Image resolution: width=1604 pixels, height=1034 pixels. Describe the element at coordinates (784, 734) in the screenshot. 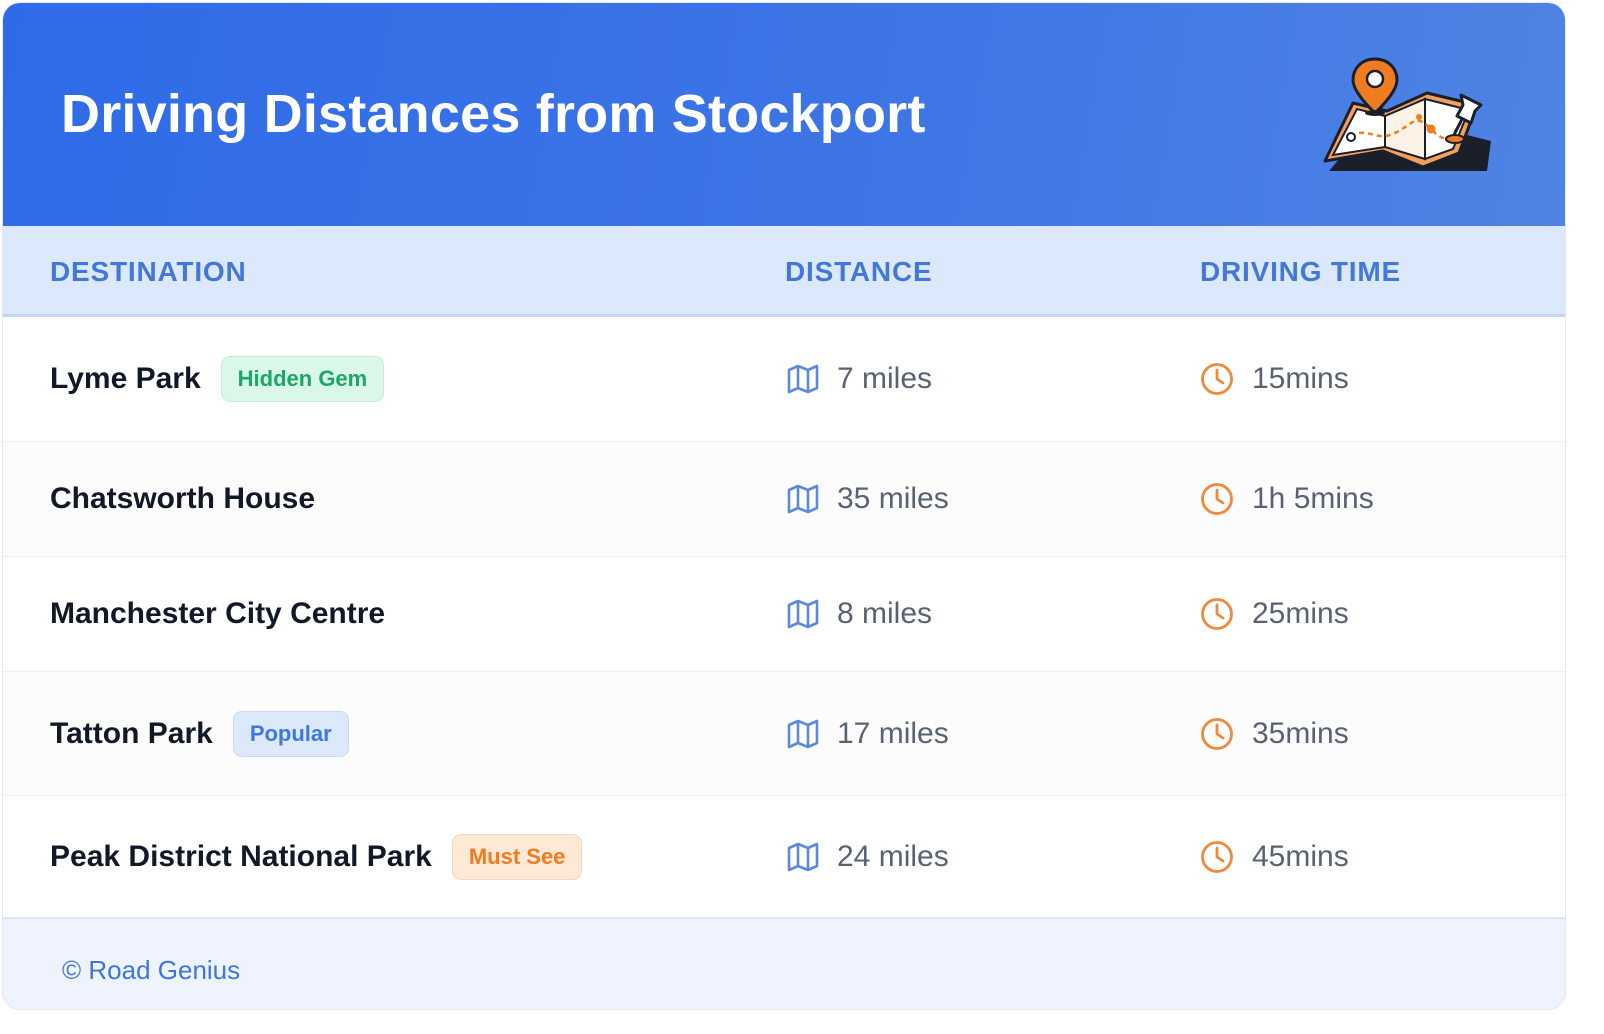

I see `table-row: Tatton Park Popular 17 miles 35mins` at that location.